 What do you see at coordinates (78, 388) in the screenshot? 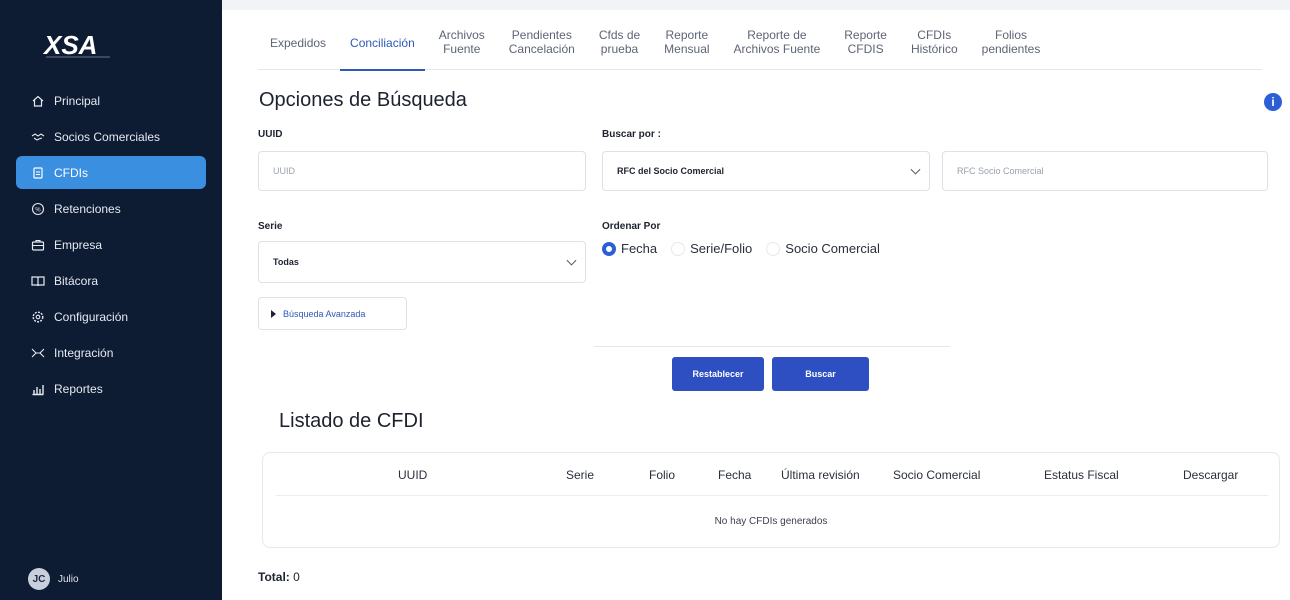
I see `sidebar-item-label: Reportes` at bounding box center [78, 388].